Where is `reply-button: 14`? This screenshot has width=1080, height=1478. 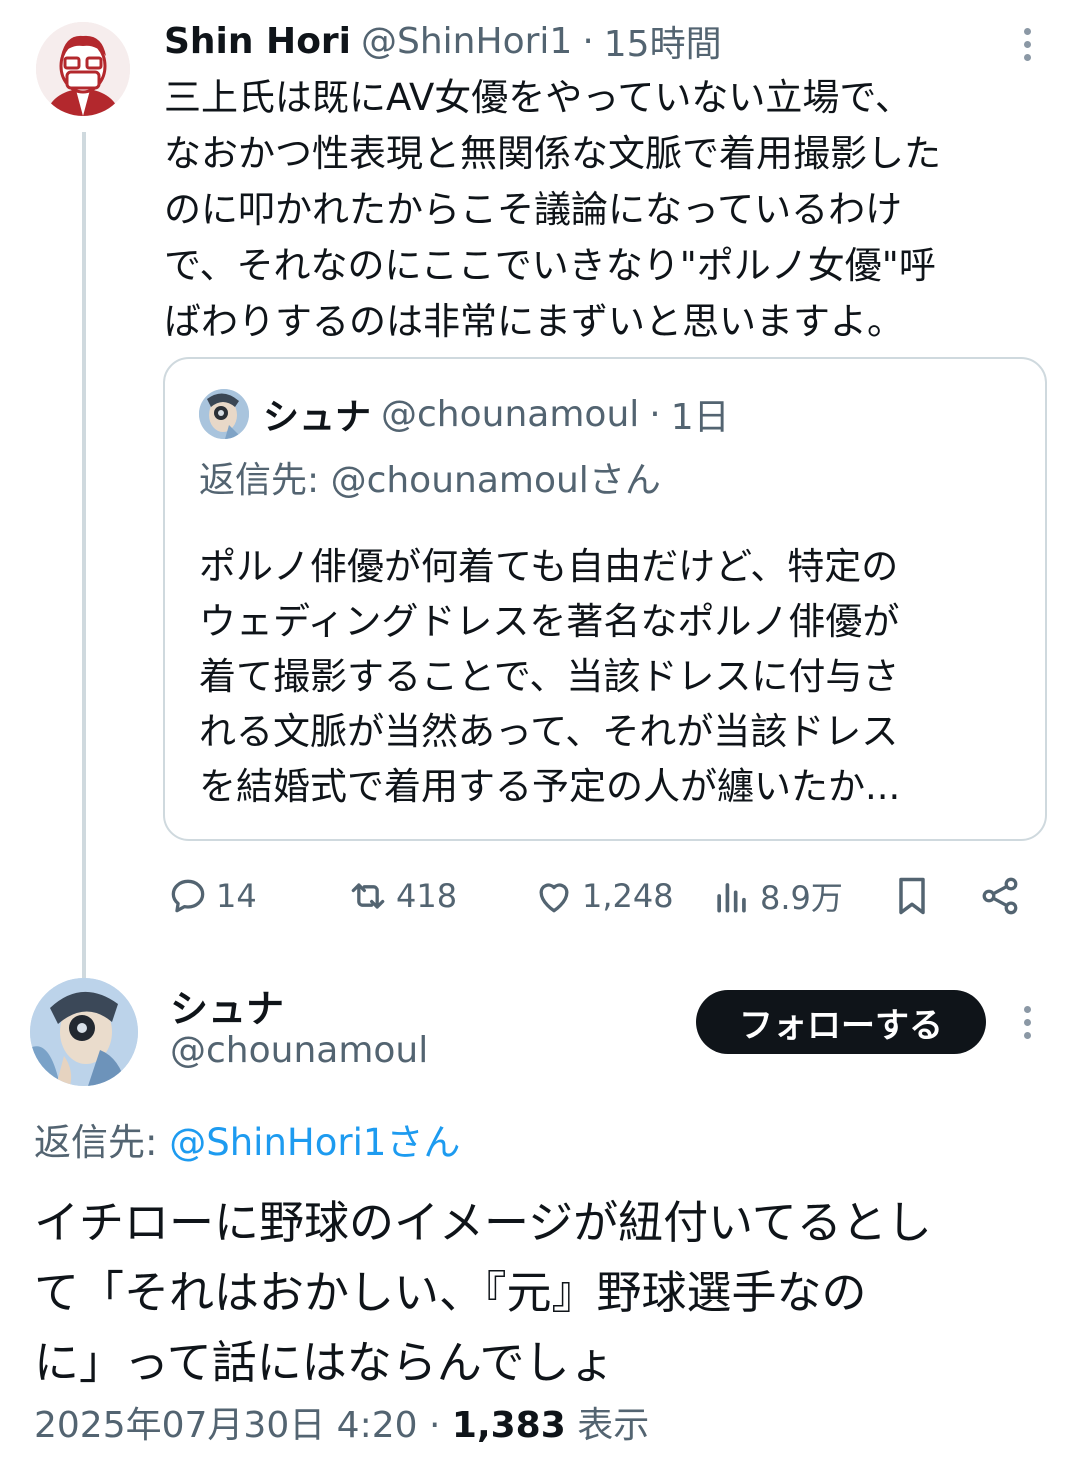 reply-button: 14 is located at coordinates (211, 896).